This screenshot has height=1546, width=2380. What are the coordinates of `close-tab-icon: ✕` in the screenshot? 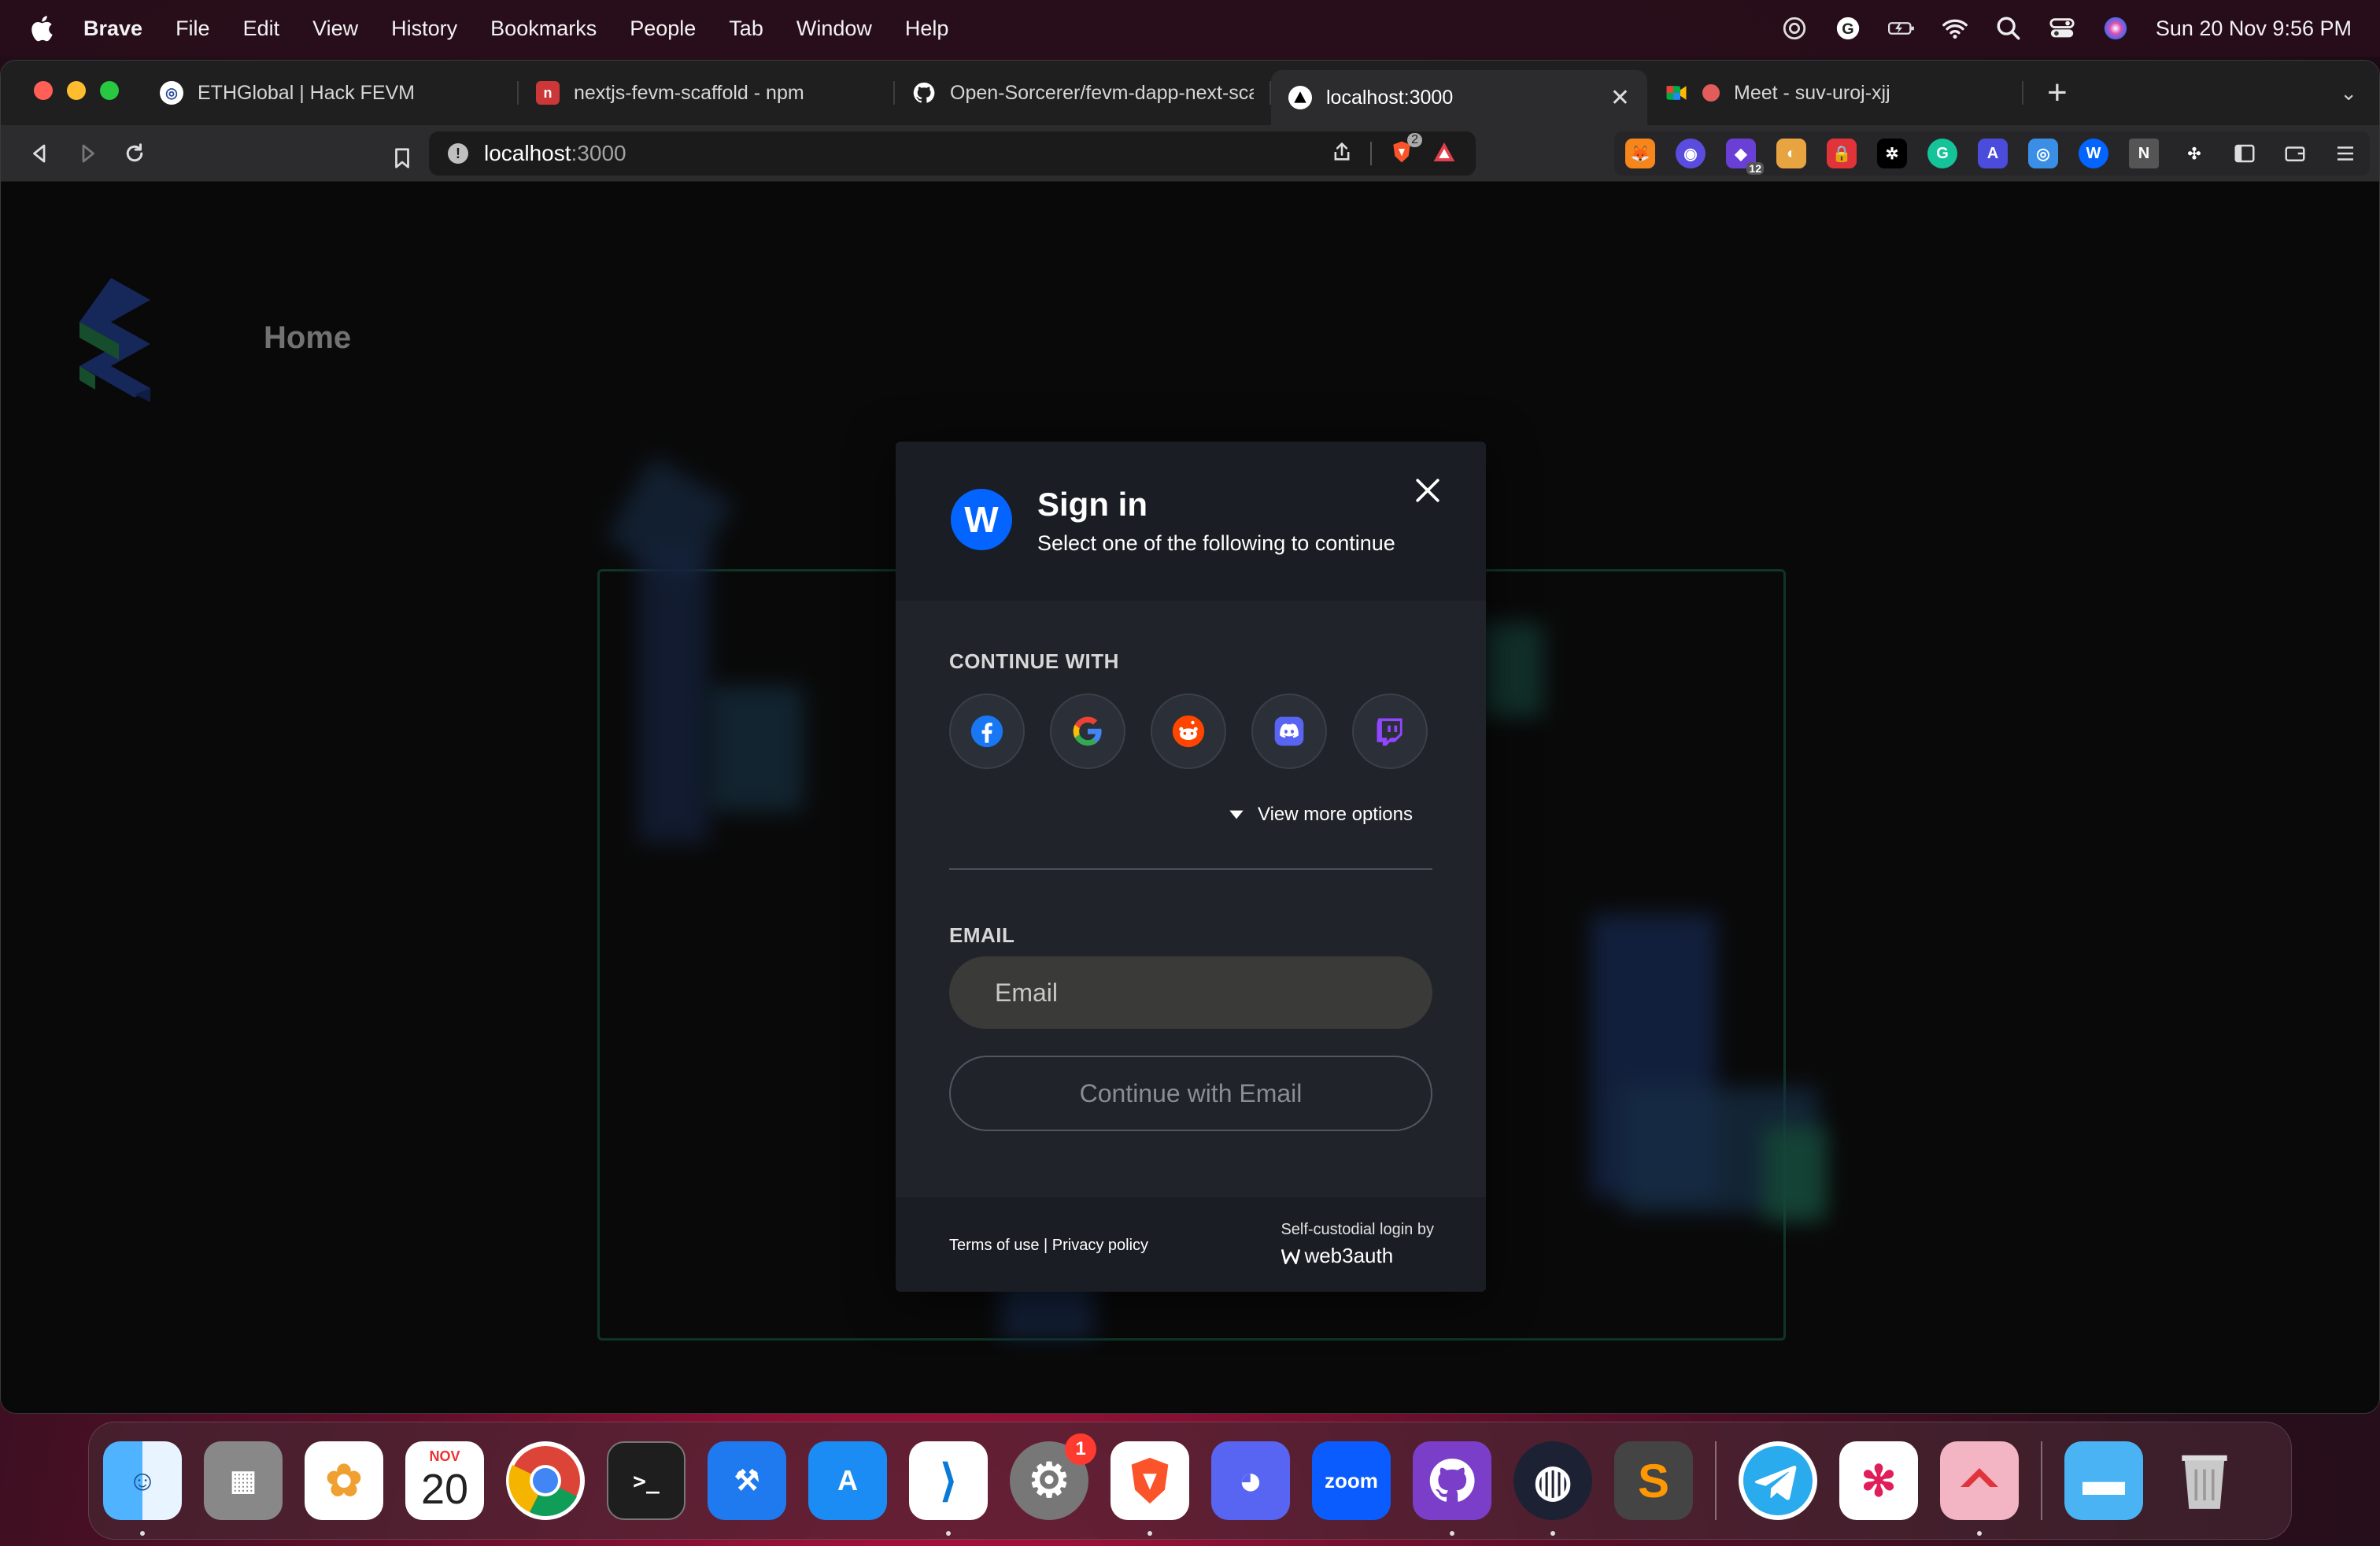 It's located at (1620, 98).